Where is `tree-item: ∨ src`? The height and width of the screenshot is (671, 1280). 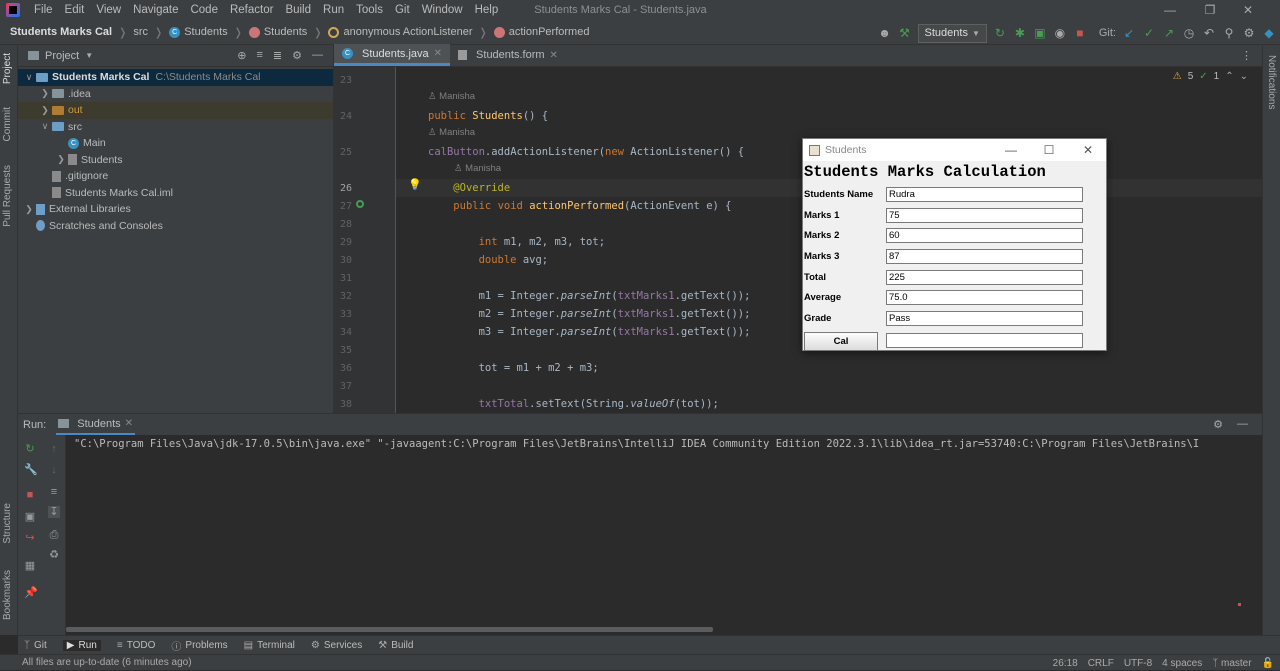 tree-item: ∨ src is located at coordinates (175, 127).